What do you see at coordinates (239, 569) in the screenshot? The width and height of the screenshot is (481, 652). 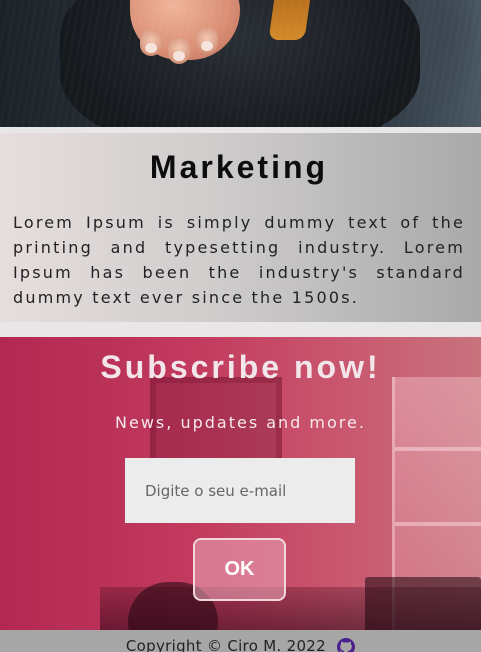 I see `subscribe-ok-button: OK` at bounding box center [239, 569].